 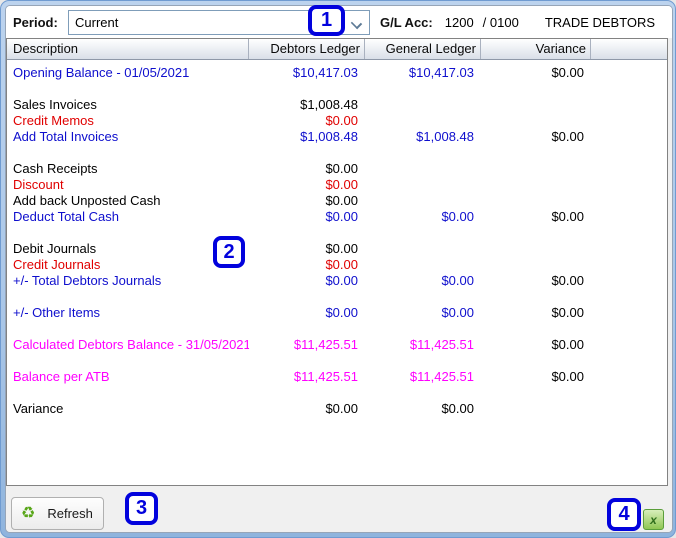 What do you see at coordinates (131, 344) in the screenshot?
I see `cell-label: Calculated Debtors Balance - 31/05/2021` at bounding box center [131, 344].